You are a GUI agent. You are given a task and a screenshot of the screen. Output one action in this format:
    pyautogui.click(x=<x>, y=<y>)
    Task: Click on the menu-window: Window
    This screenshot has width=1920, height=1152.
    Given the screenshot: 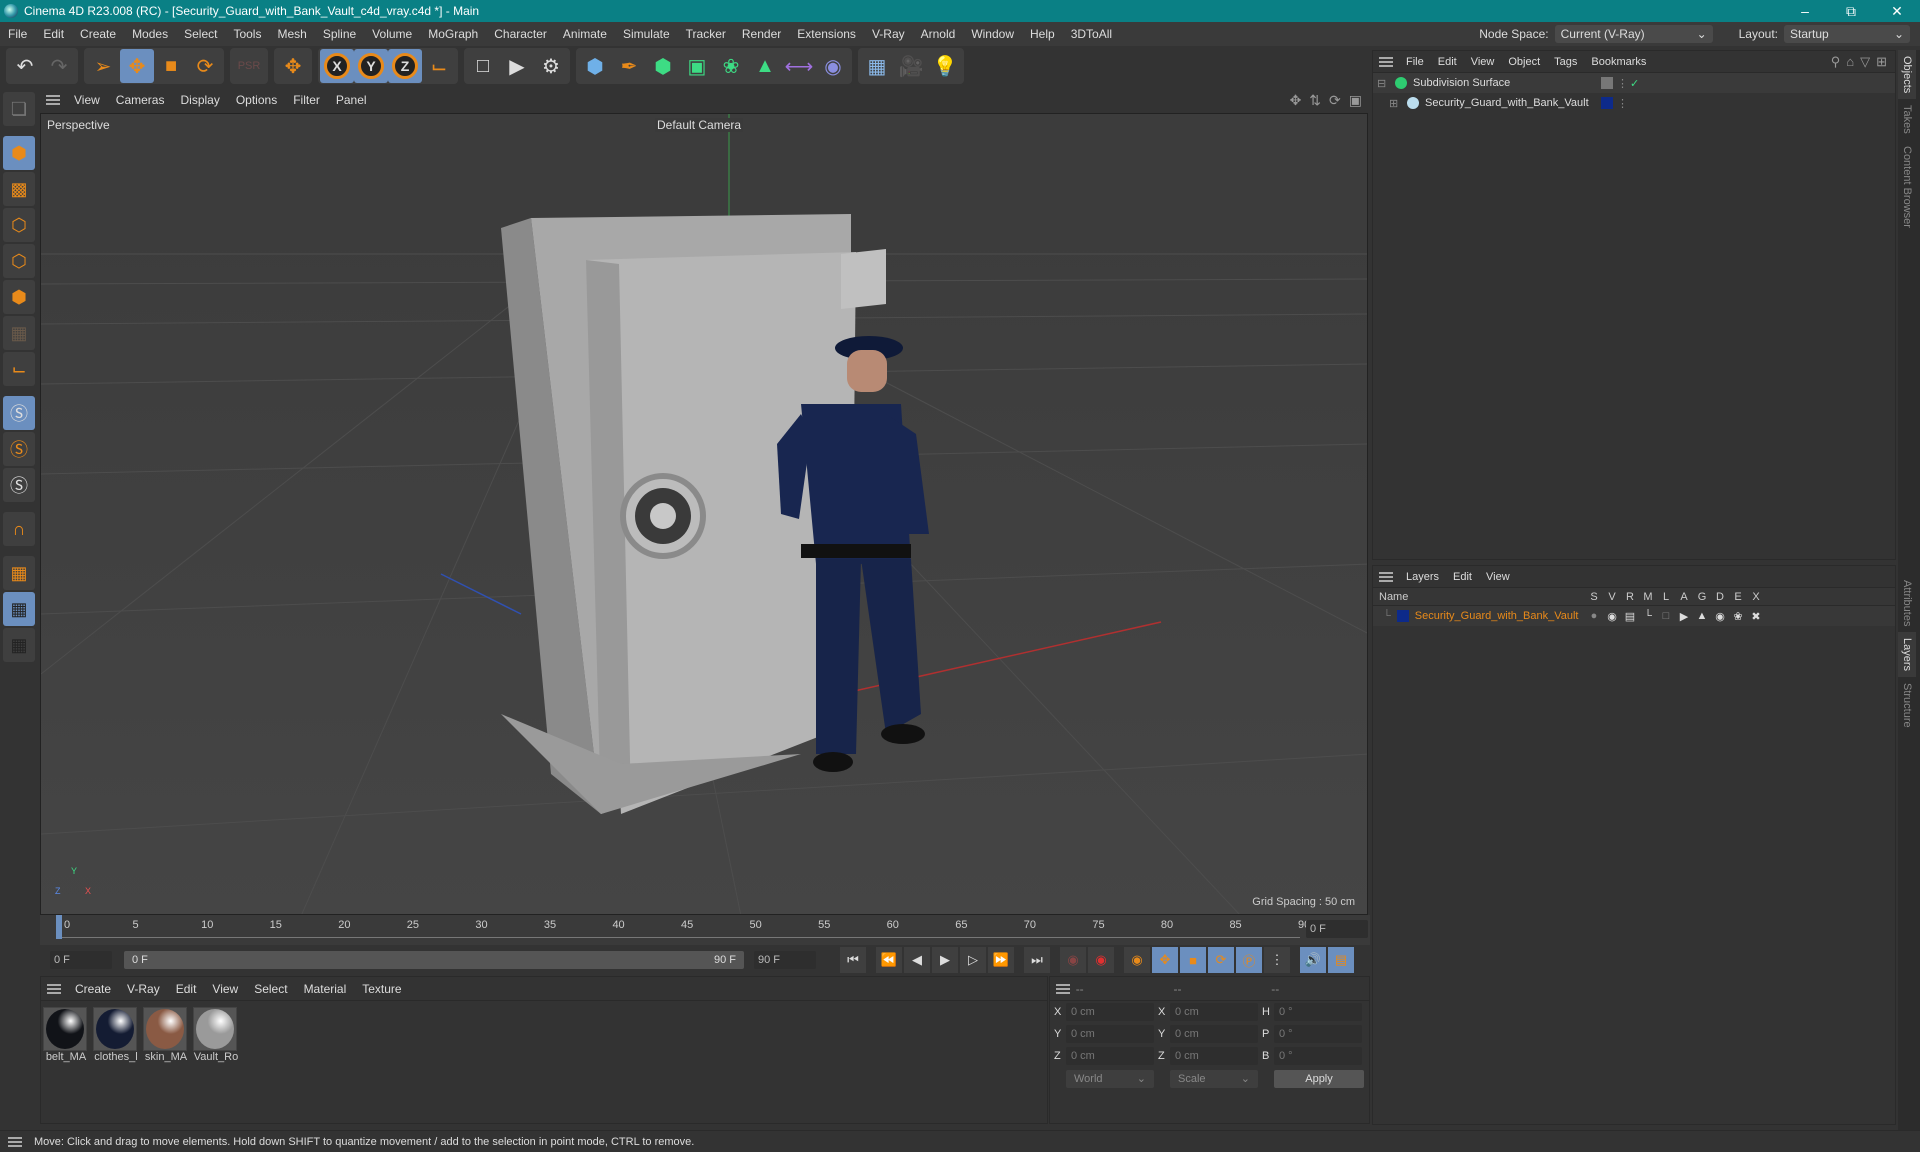 What is the action you would take?
    pyautogui.click(x=992, y=34)
    